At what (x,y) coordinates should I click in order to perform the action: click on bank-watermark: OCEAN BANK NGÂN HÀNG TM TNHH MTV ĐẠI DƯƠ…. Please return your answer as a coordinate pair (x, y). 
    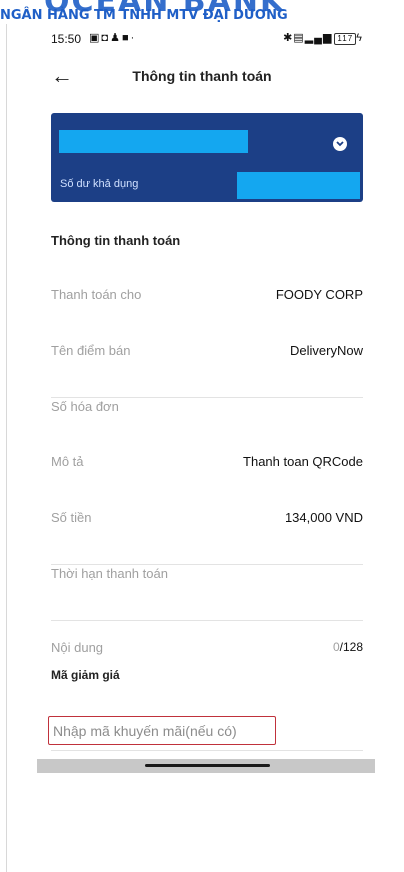
    Looking at the image, I should click on (202, 12).